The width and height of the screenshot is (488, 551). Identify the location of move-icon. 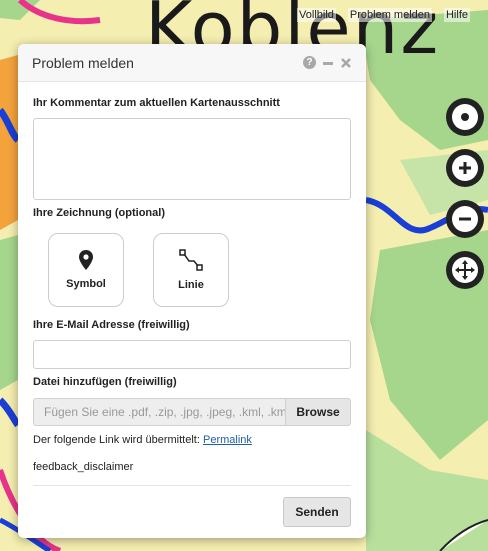
(465, 270).